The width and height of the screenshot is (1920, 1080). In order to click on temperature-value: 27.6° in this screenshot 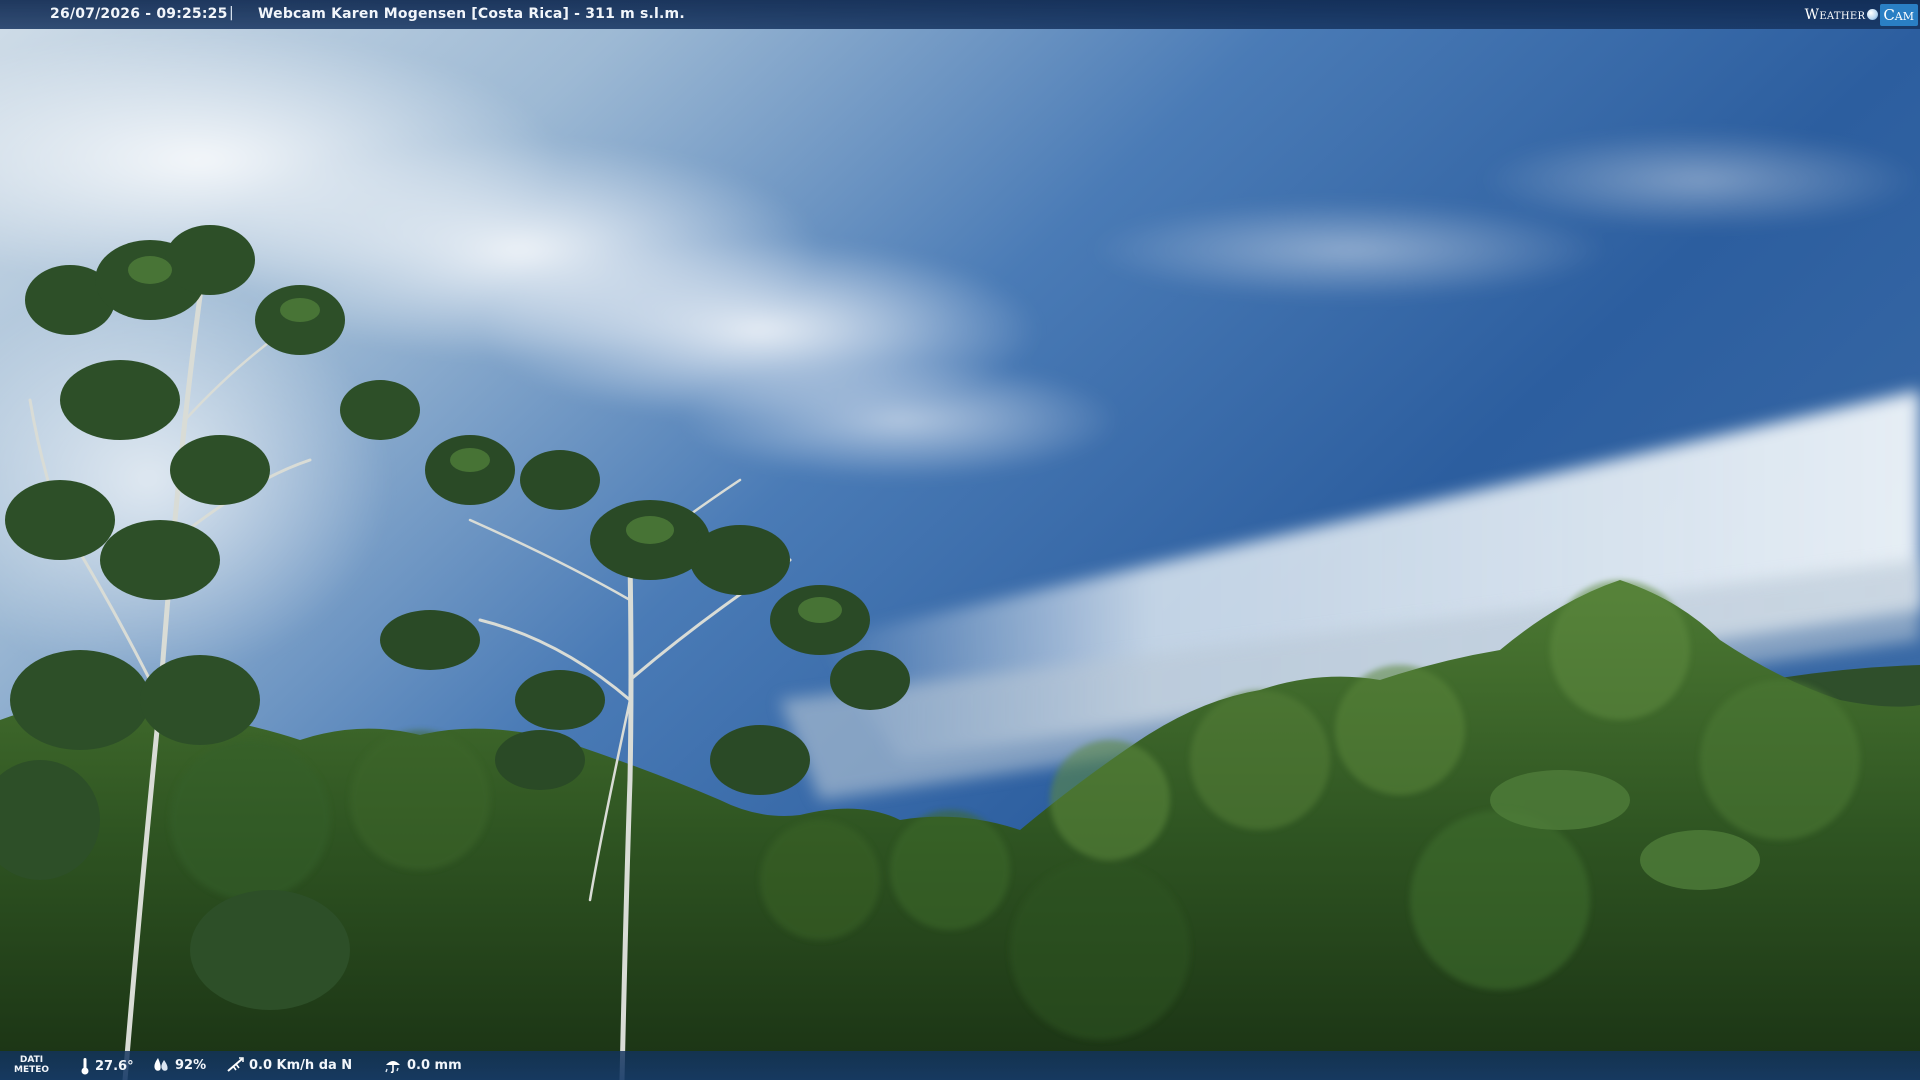, I will do `click(114, 1066)`.